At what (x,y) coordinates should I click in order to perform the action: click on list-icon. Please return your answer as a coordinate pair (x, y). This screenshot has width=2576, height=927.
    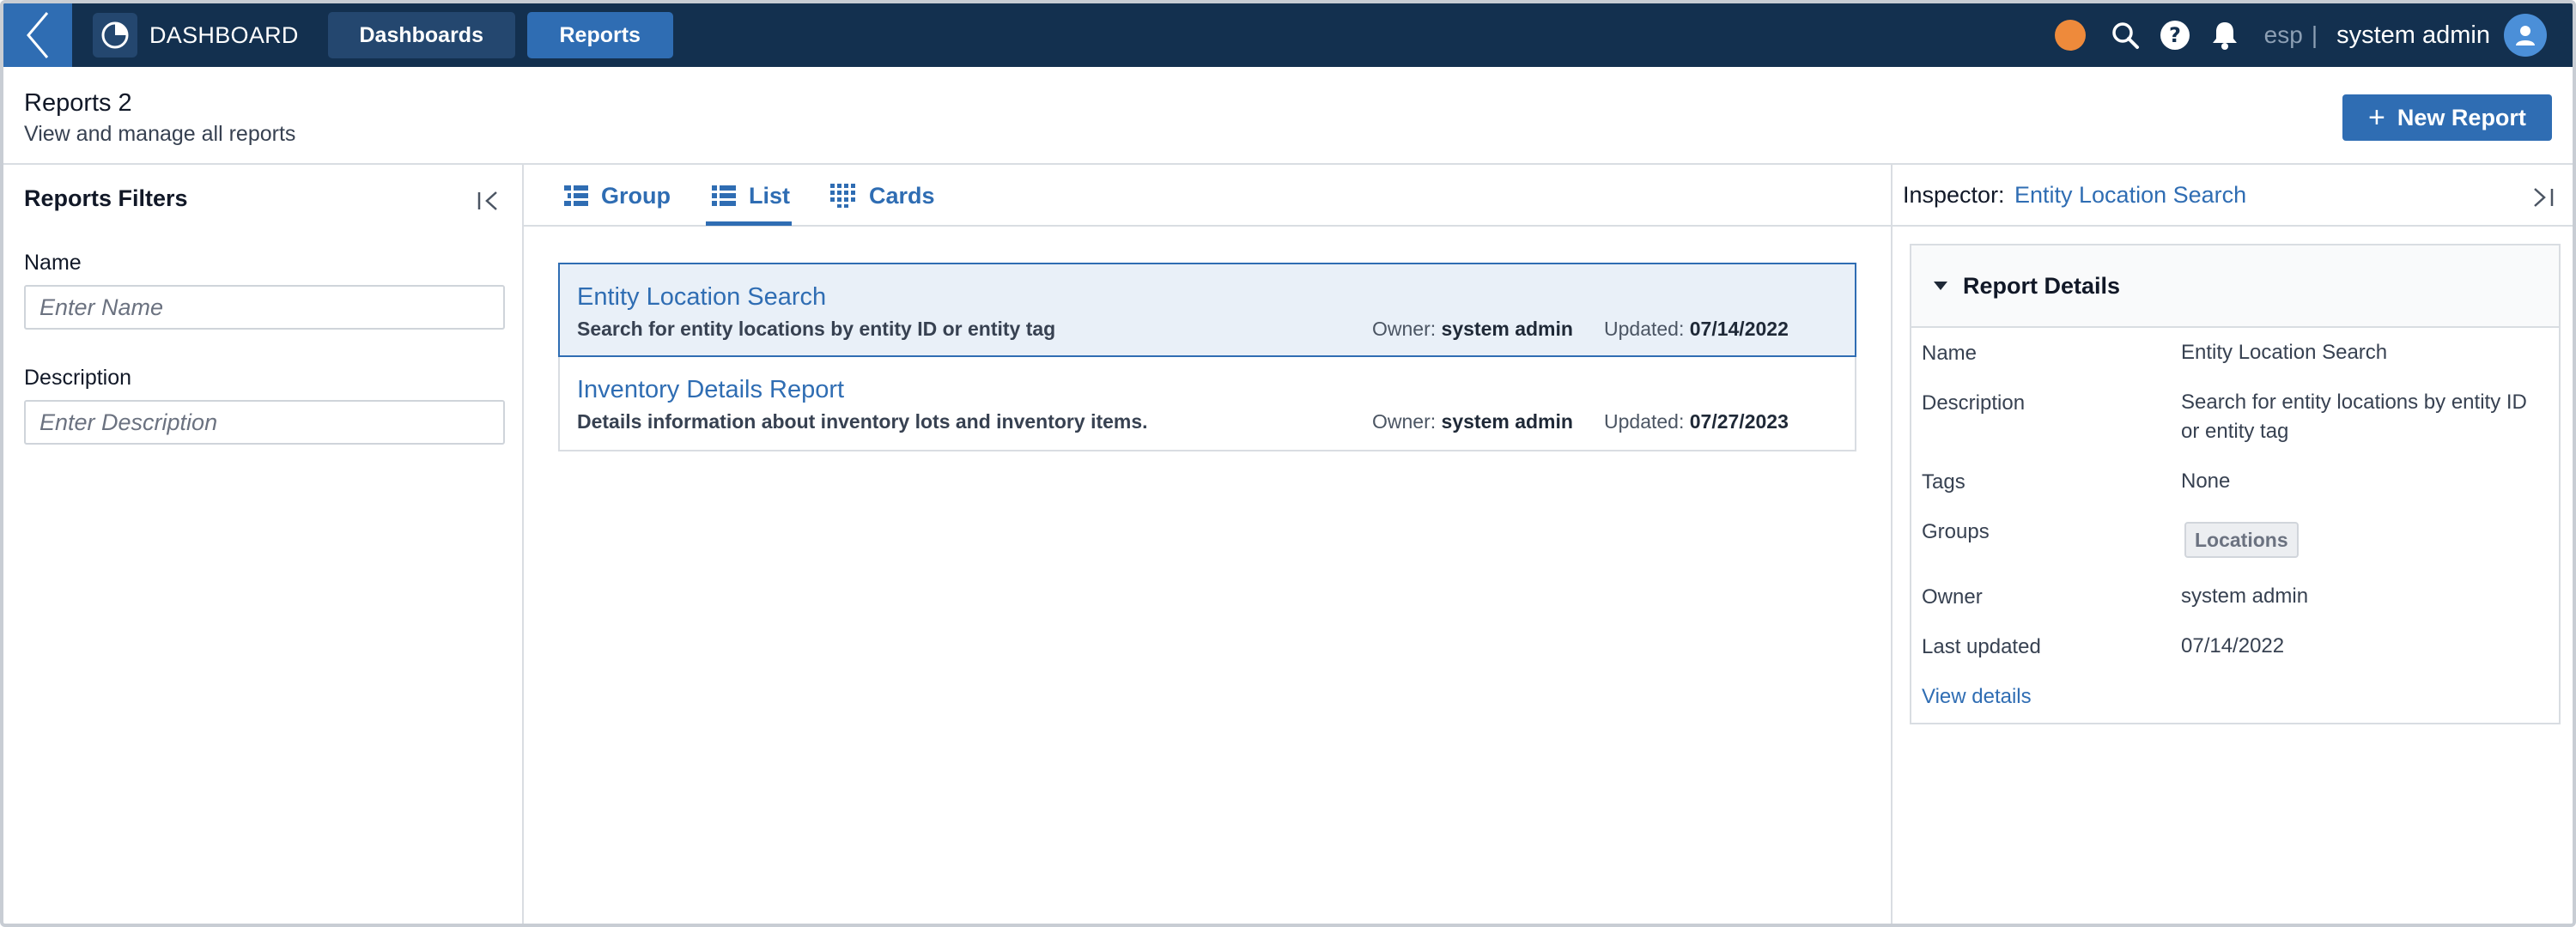
    Looking at the image, I should click on (724, 195).